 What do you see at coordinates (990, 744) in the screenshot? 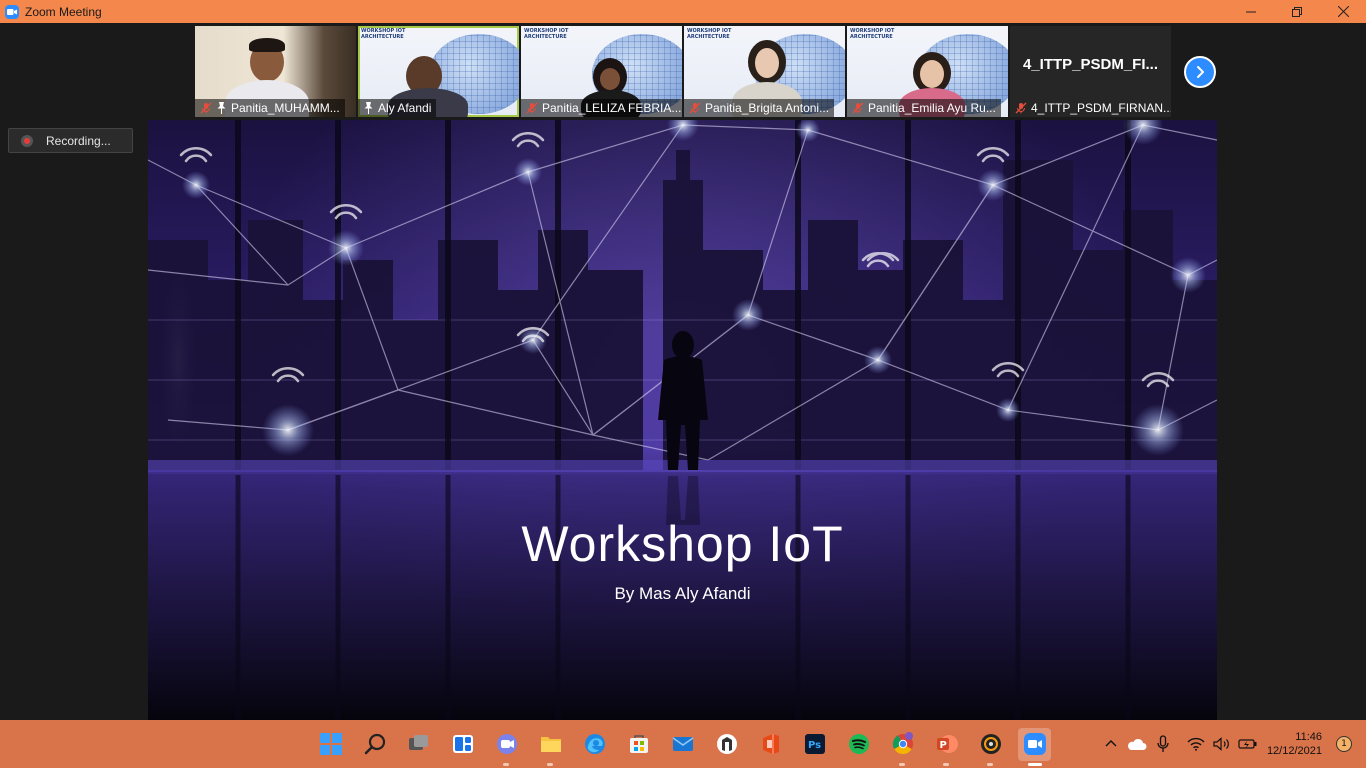
I see `disc-icon` at bounding box center [990, 744].